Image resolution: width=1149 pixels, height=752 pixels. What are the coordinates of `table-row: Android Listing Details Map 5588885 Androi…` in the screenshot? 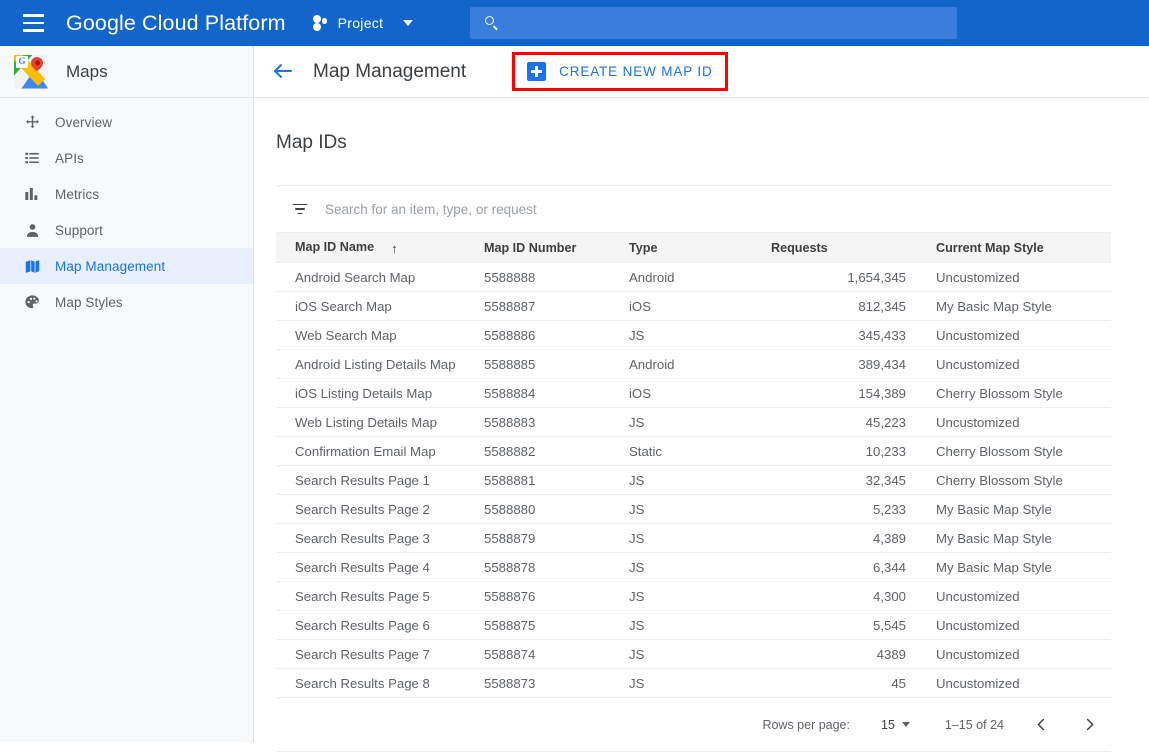 It's located at (693, 364).